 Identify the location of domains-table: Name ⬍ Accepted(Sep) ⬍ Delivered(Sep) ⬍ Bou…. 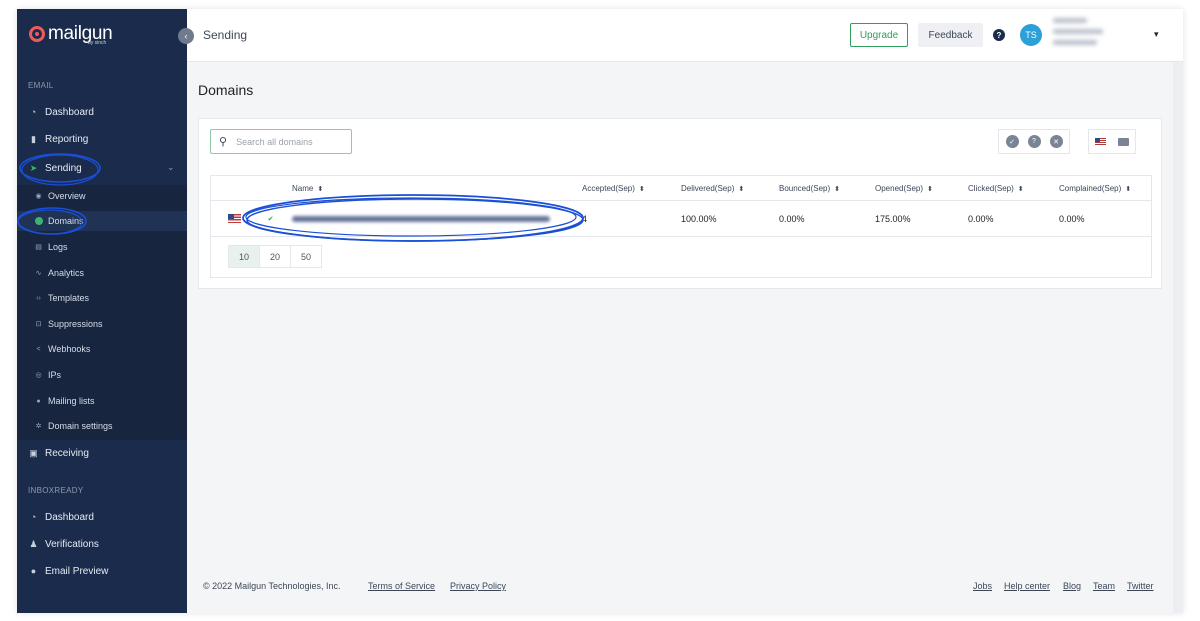
(681, 226).